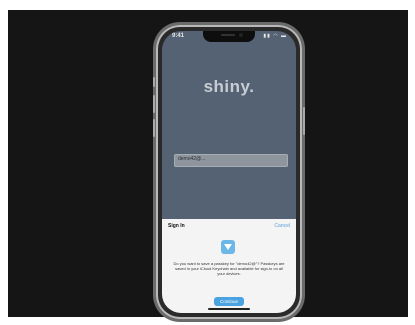 This screenshot has height=325, width=415. What do you see at coordinates (275, 36) in the screenshot?
I see `status-icons: ▮▮ ◠ ▬` at bounding box center [275, 36].